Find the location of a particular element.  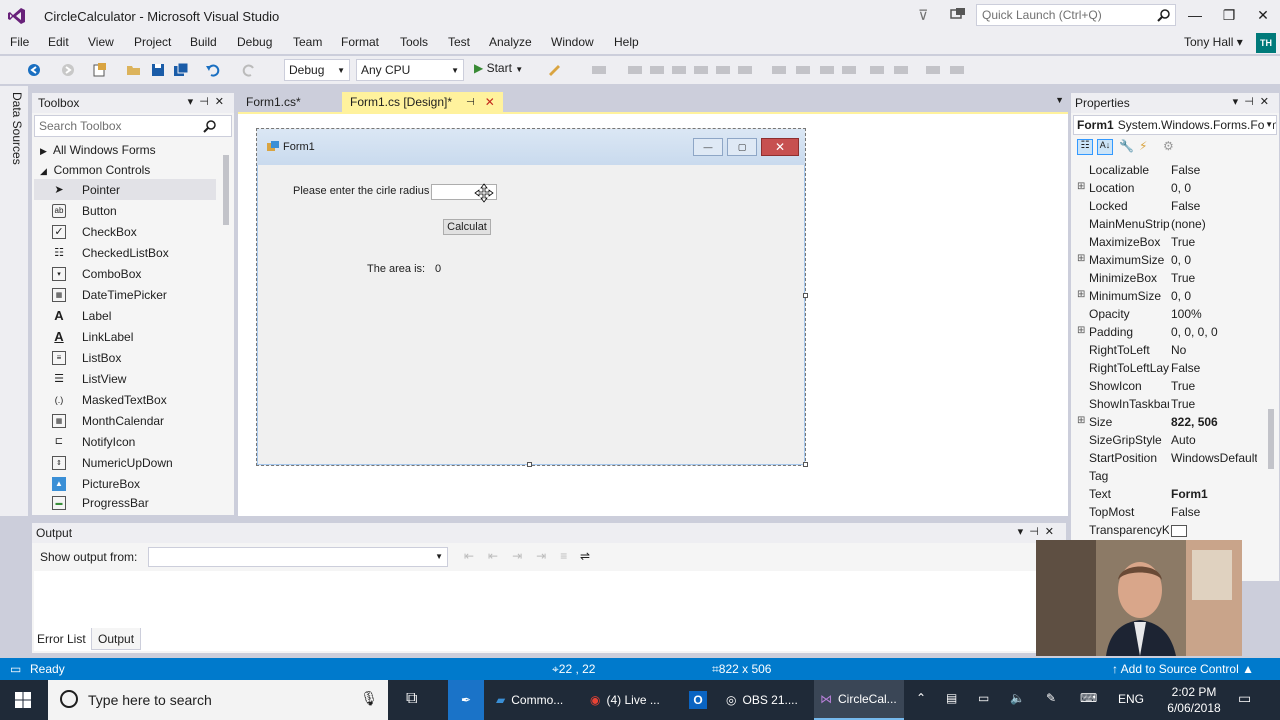

property-row: MaximizeBox True is located at coordinates (1167, 242).